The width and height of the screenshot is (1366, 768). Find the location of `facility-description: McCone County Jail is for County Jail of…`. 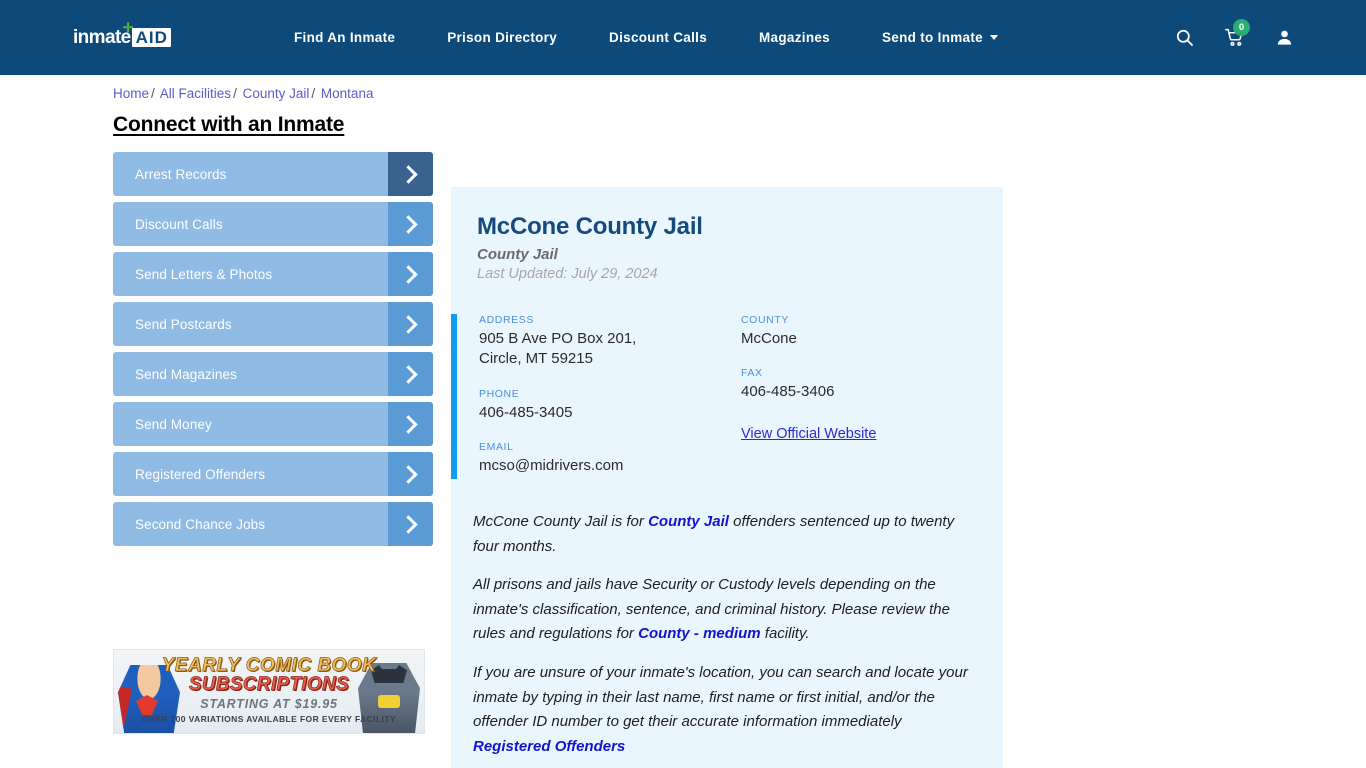

facility-description: McCone County Jail is for County Jail of… is located at coordinates (727, 634).